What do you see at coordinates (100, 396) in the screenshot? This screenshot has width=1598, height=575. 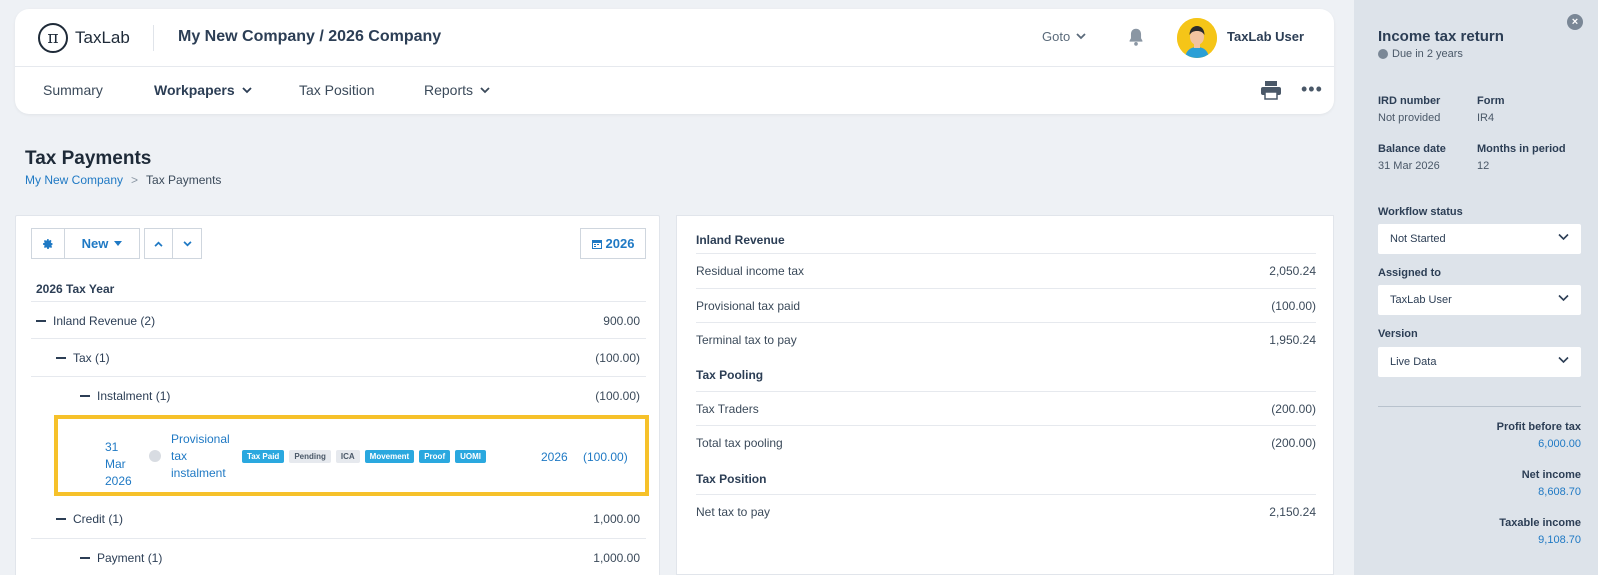 I see `tree-row-label: Instalment (1)` at bounding box center [100, 396].